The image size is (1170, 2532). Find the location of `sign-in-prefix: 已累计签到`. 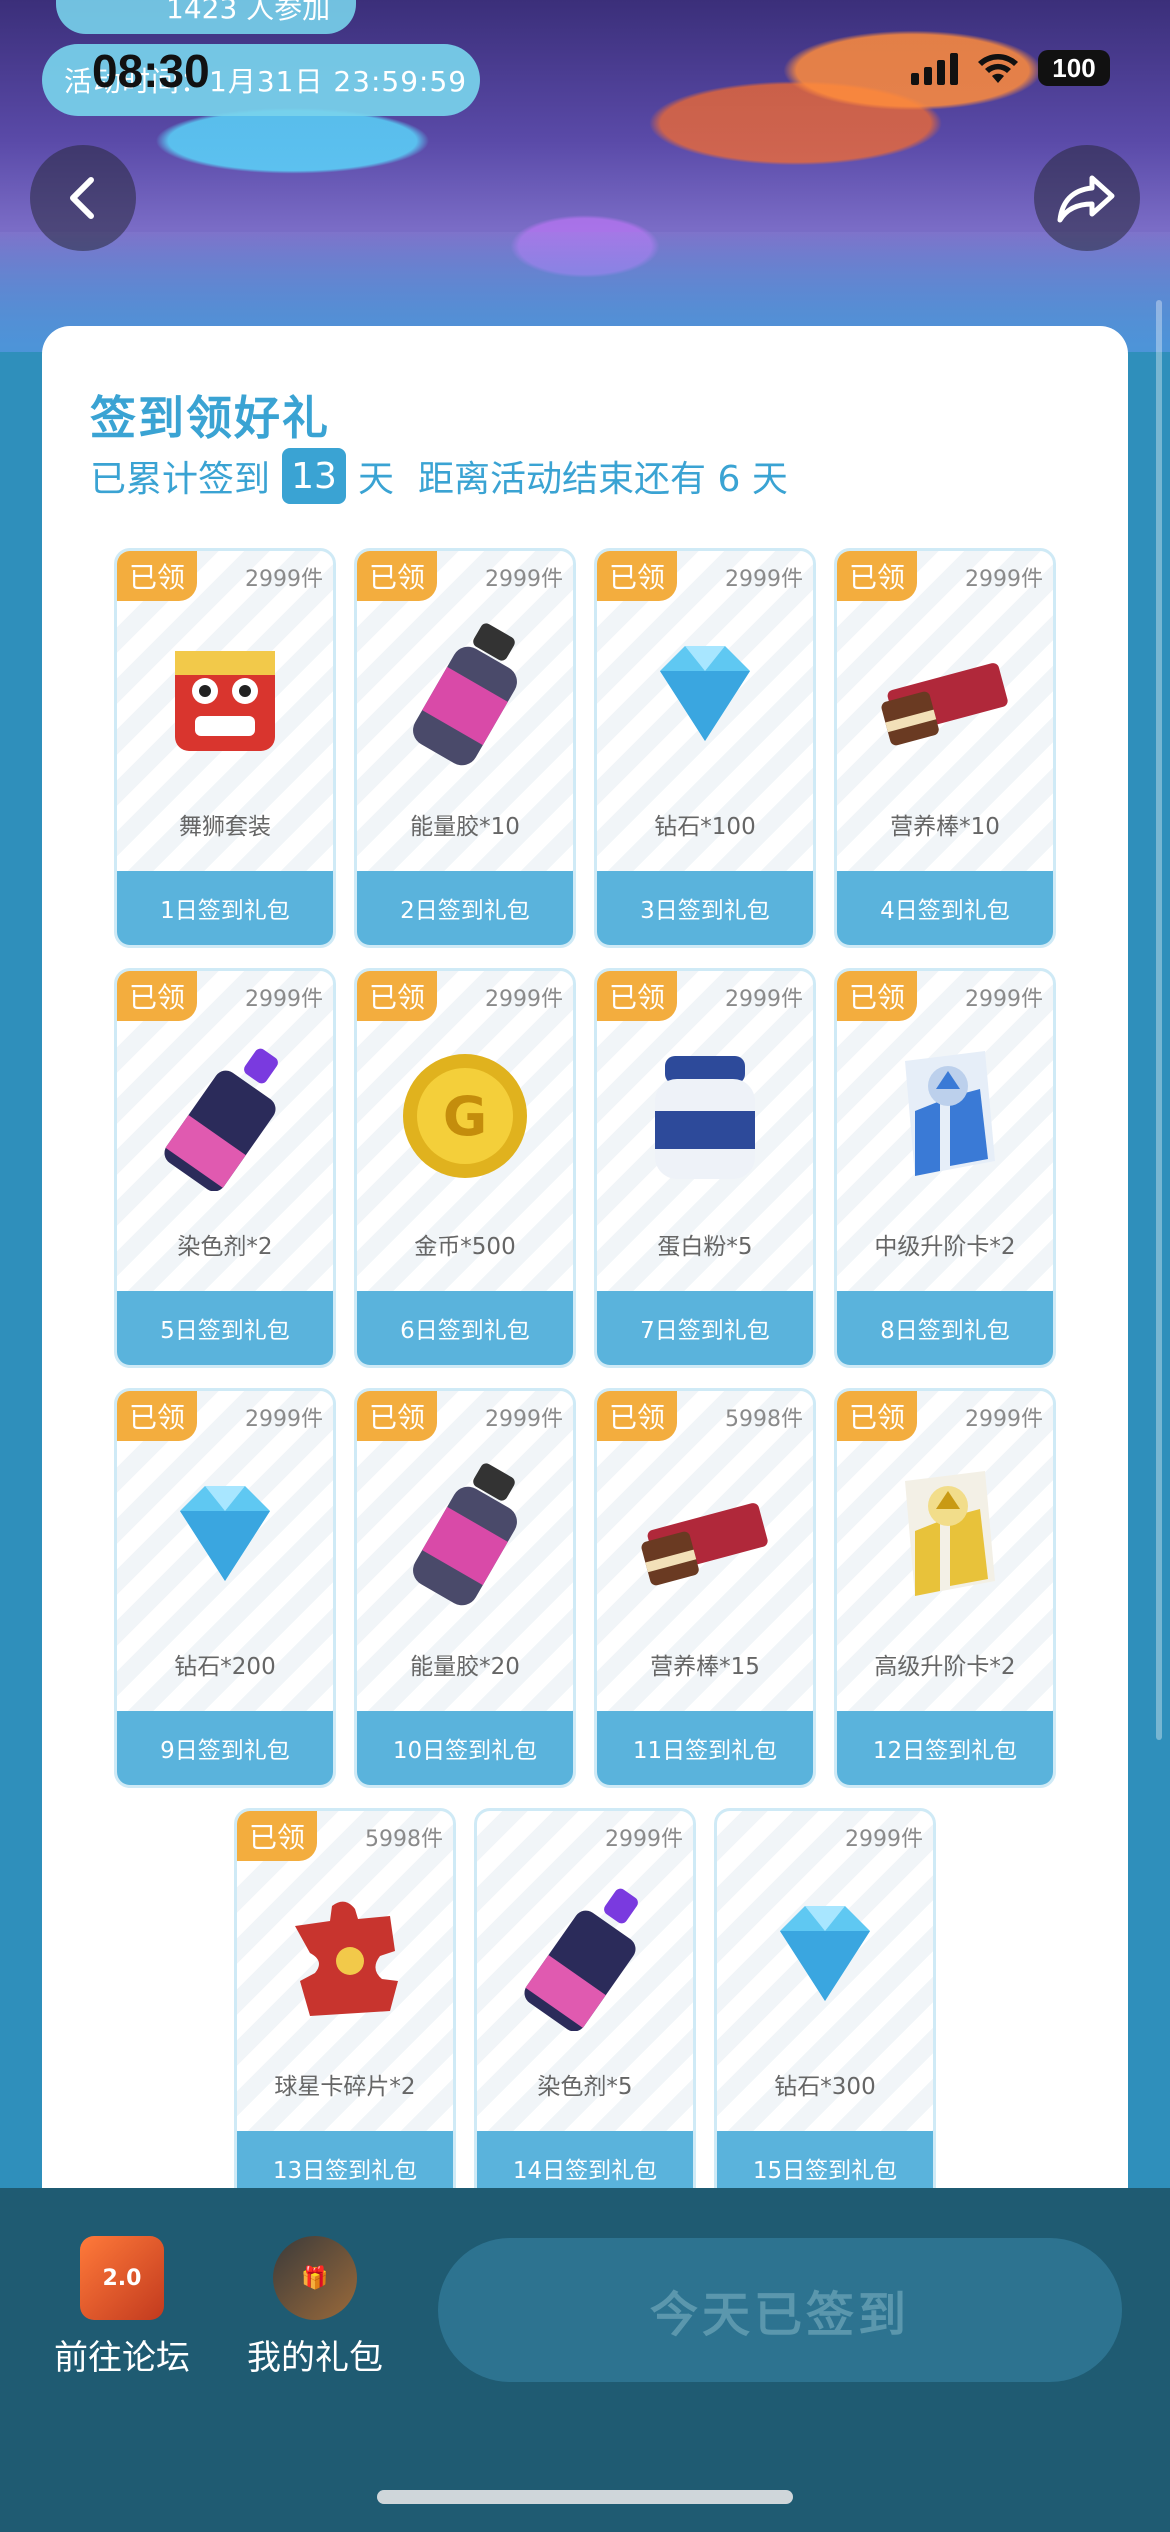

sign-in-prefix: 已累计签到 is located at coordinates (180, 479).